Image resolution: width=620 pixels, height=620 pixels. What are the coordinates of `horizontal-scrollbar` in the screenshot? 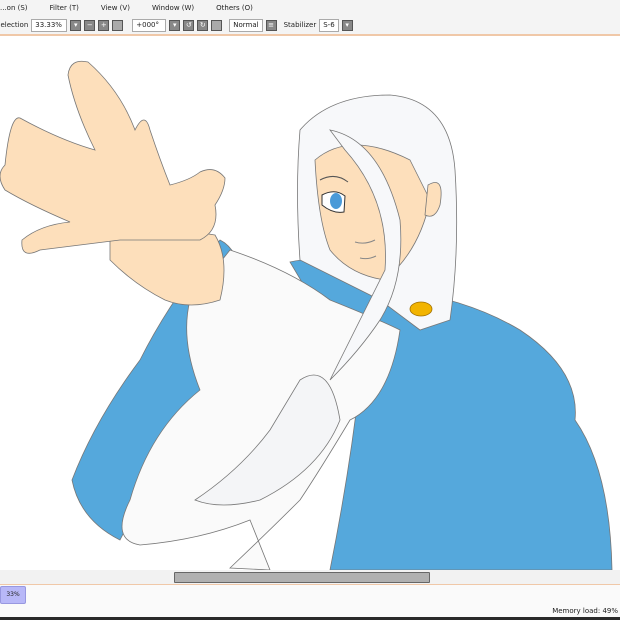 It's located at (310, 577).